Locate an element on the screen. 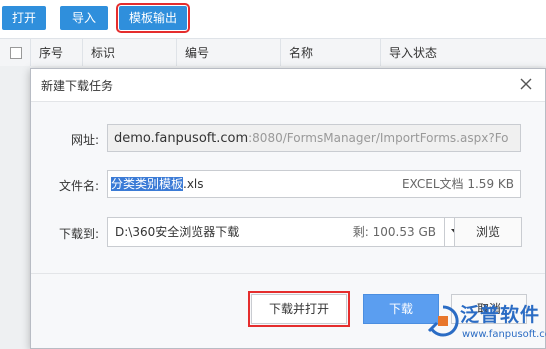  watermark-brand: 泛普软件 is located at coordinates (500, 315).